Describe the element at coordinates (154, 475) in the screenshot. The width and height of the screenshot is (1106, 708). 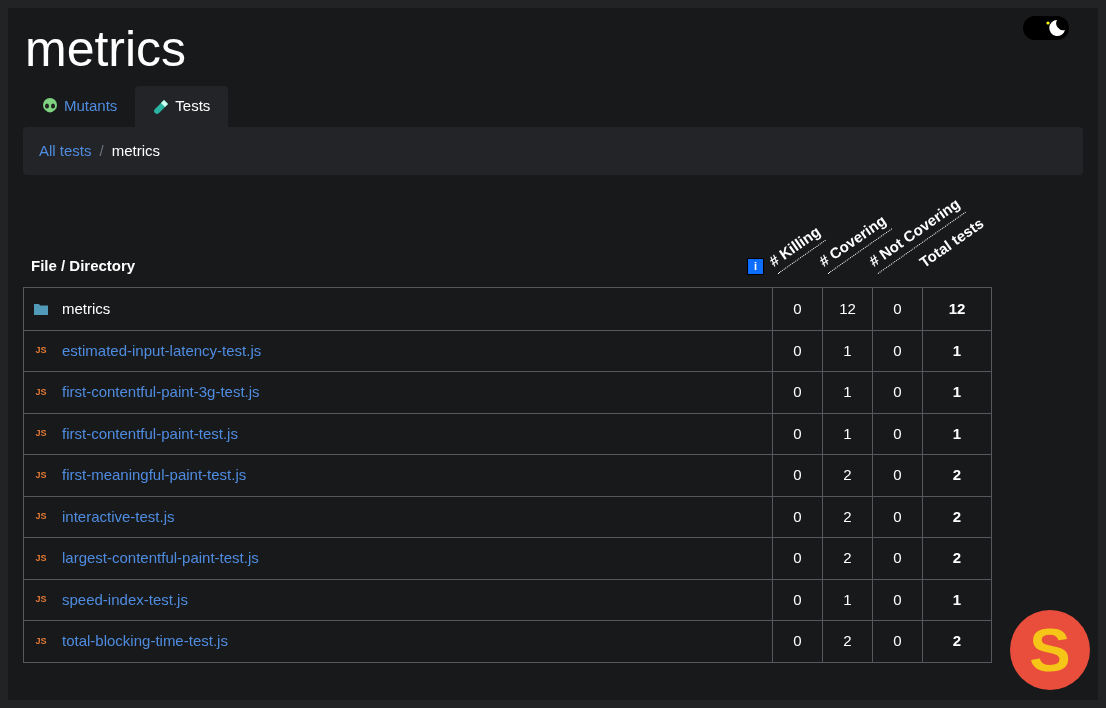
I see `file-link: first-meaningful-paint-test.js` at that location.